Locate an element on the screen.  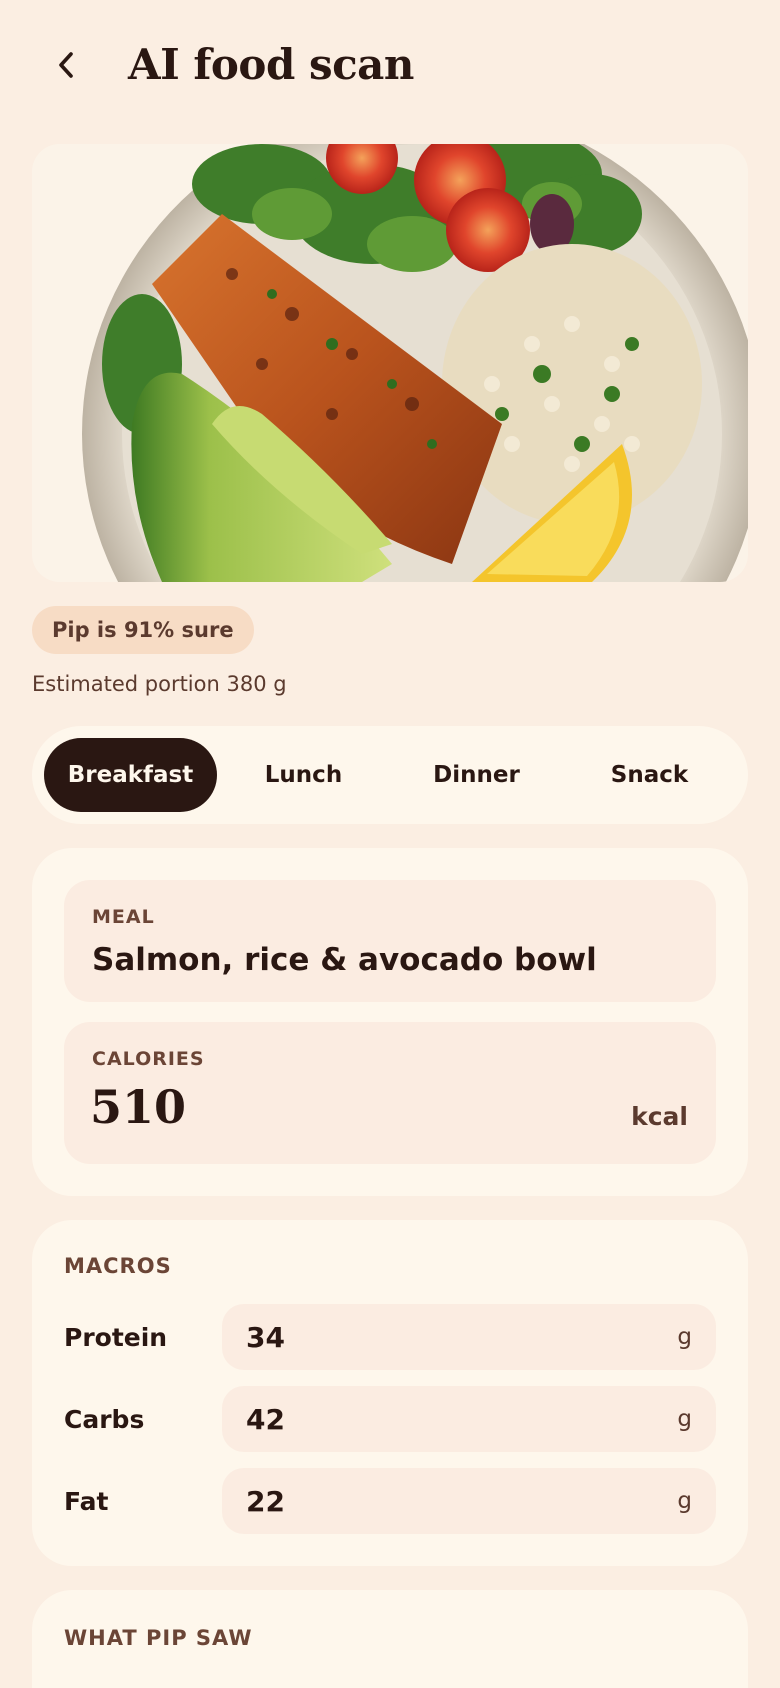
macro-row-carbs: Carbs 42 g is located at coordinates (390, 1419).